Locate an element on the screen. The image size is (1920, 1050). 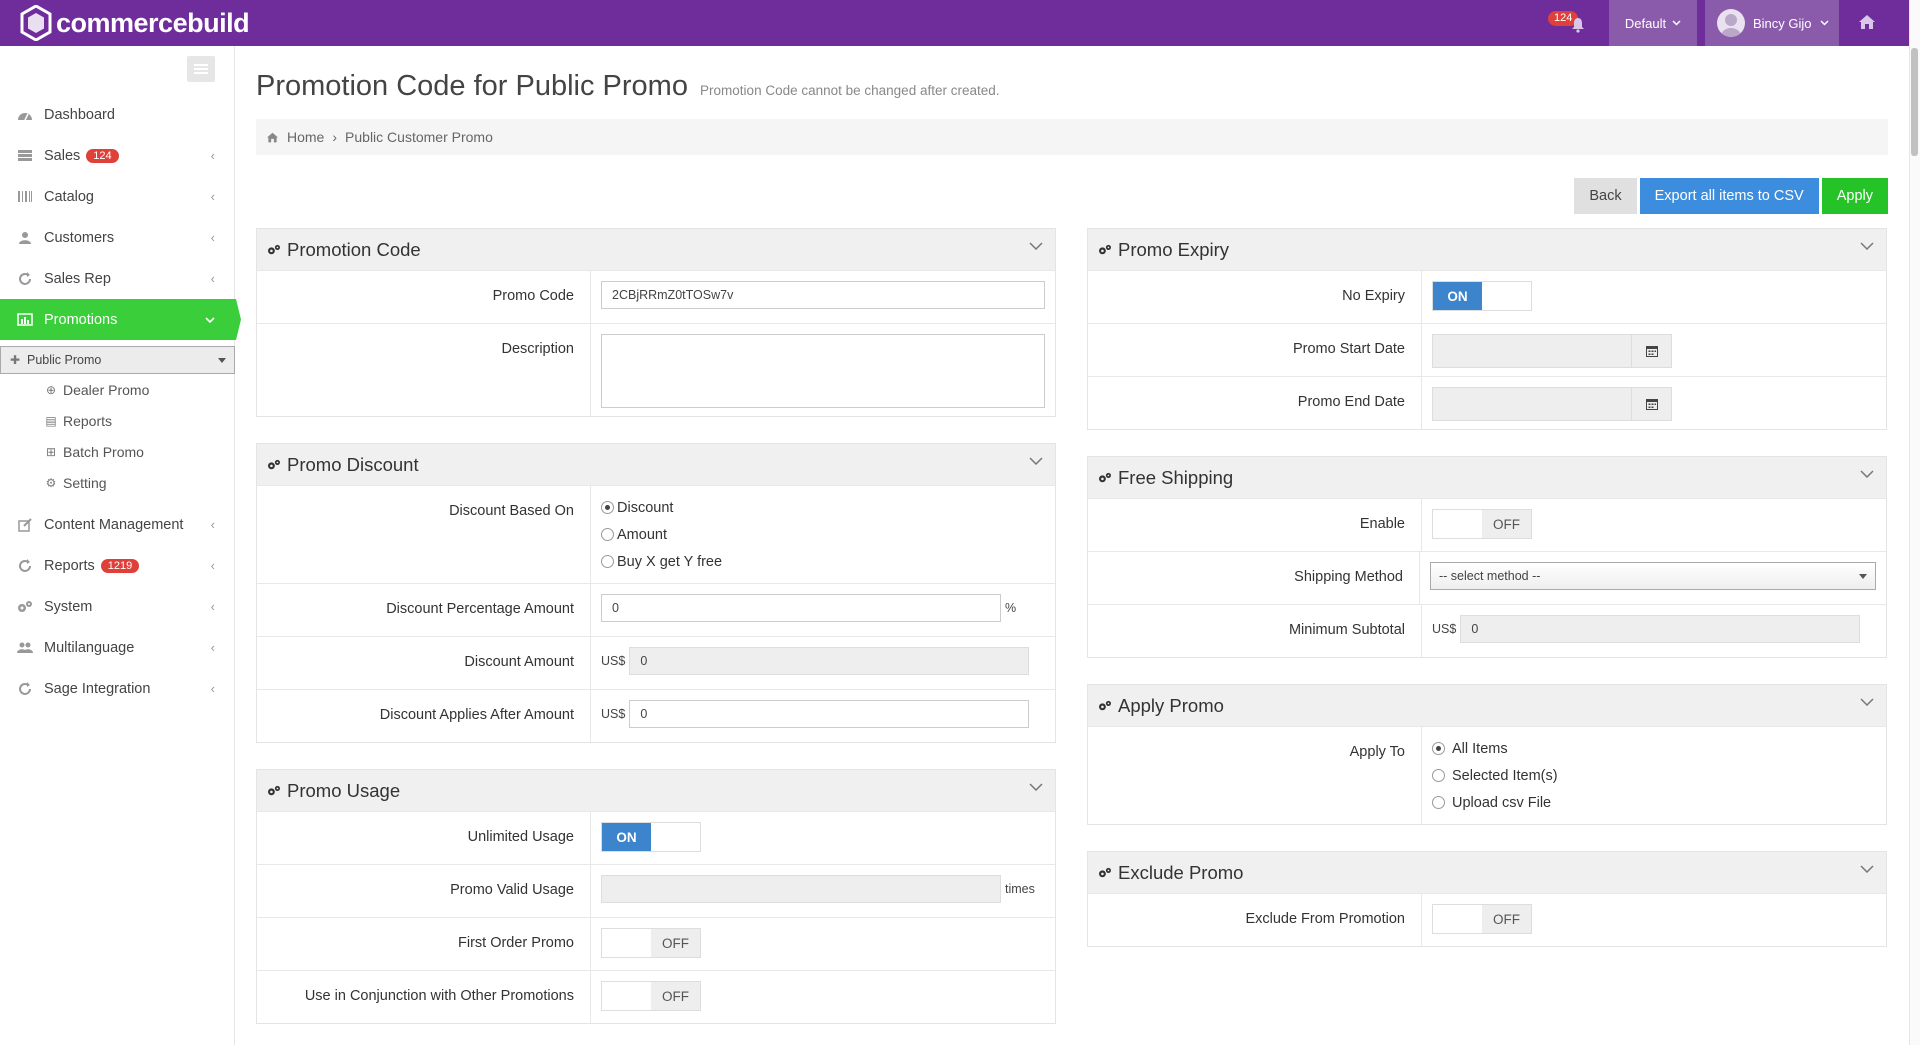
promo-valid-usage-label: Promo Valid Usage is located at coordinates (424, 891).